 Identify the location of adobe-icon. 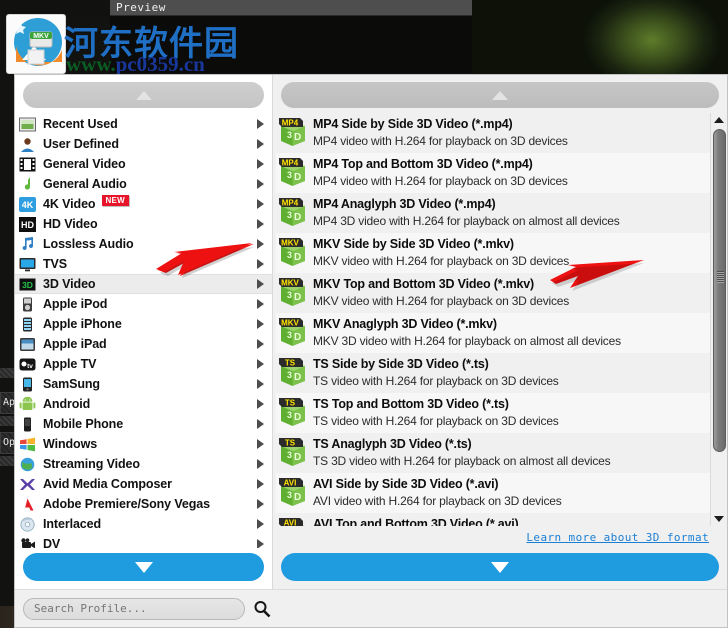
(27, 504).